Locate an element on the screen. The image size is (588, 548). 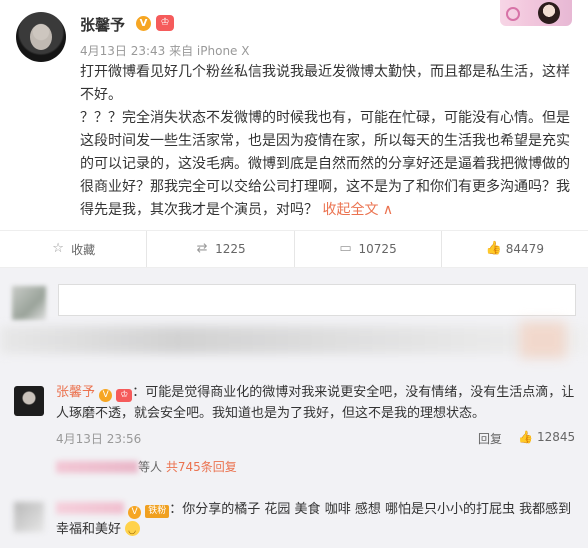
repost-icon: ⇄ is located at coordinates (202, 248).